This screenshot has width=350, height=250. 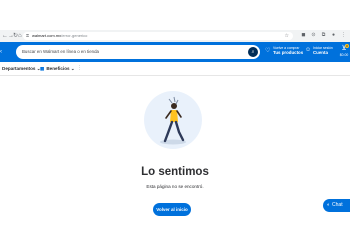 What do you see at coordinates (308, 50) in the screenshot?
I see `user-icon: ☺` at bounding box center [308, 50].